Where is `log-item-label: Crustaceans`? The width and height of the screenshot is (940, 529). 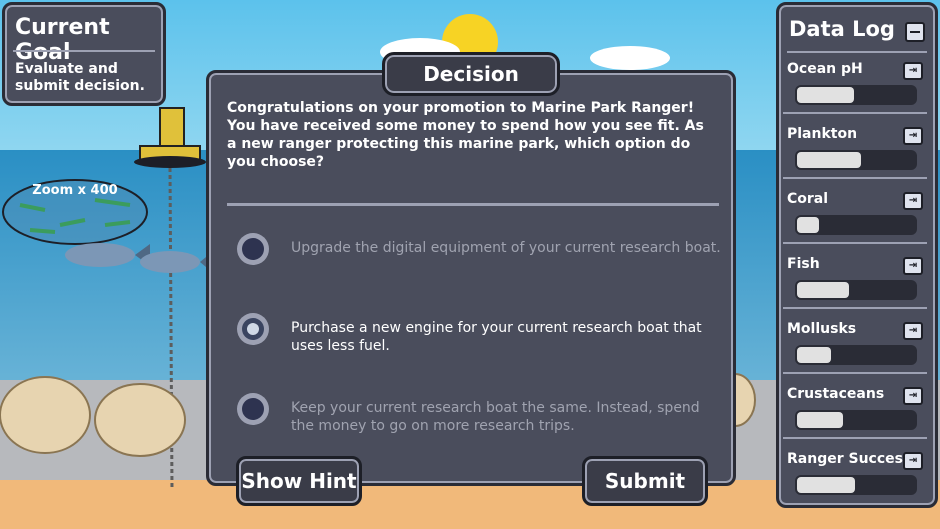 log-item-label: Crustaceans is located at coordinates (836, 394).